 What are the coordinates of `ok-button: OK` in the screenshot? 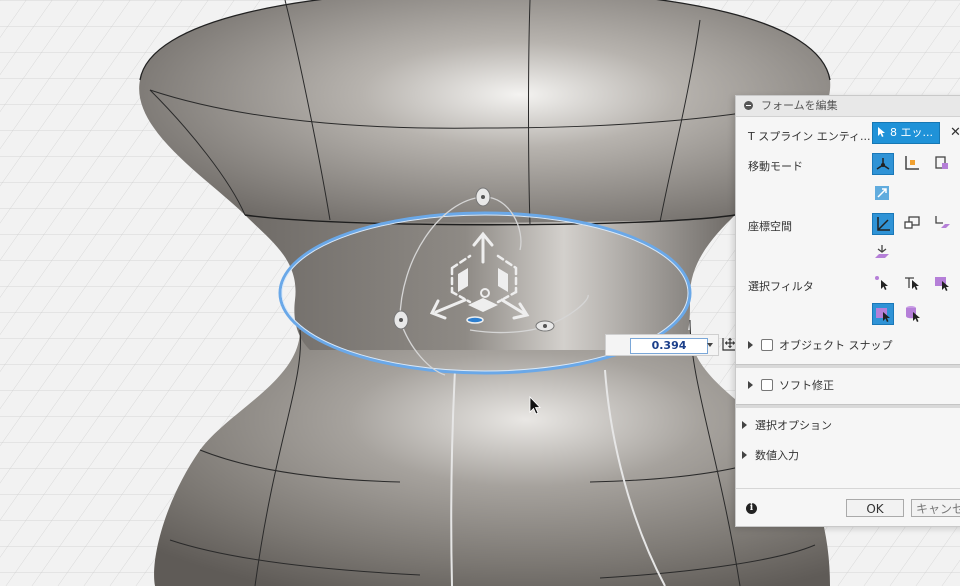 It's located at (875, 508).